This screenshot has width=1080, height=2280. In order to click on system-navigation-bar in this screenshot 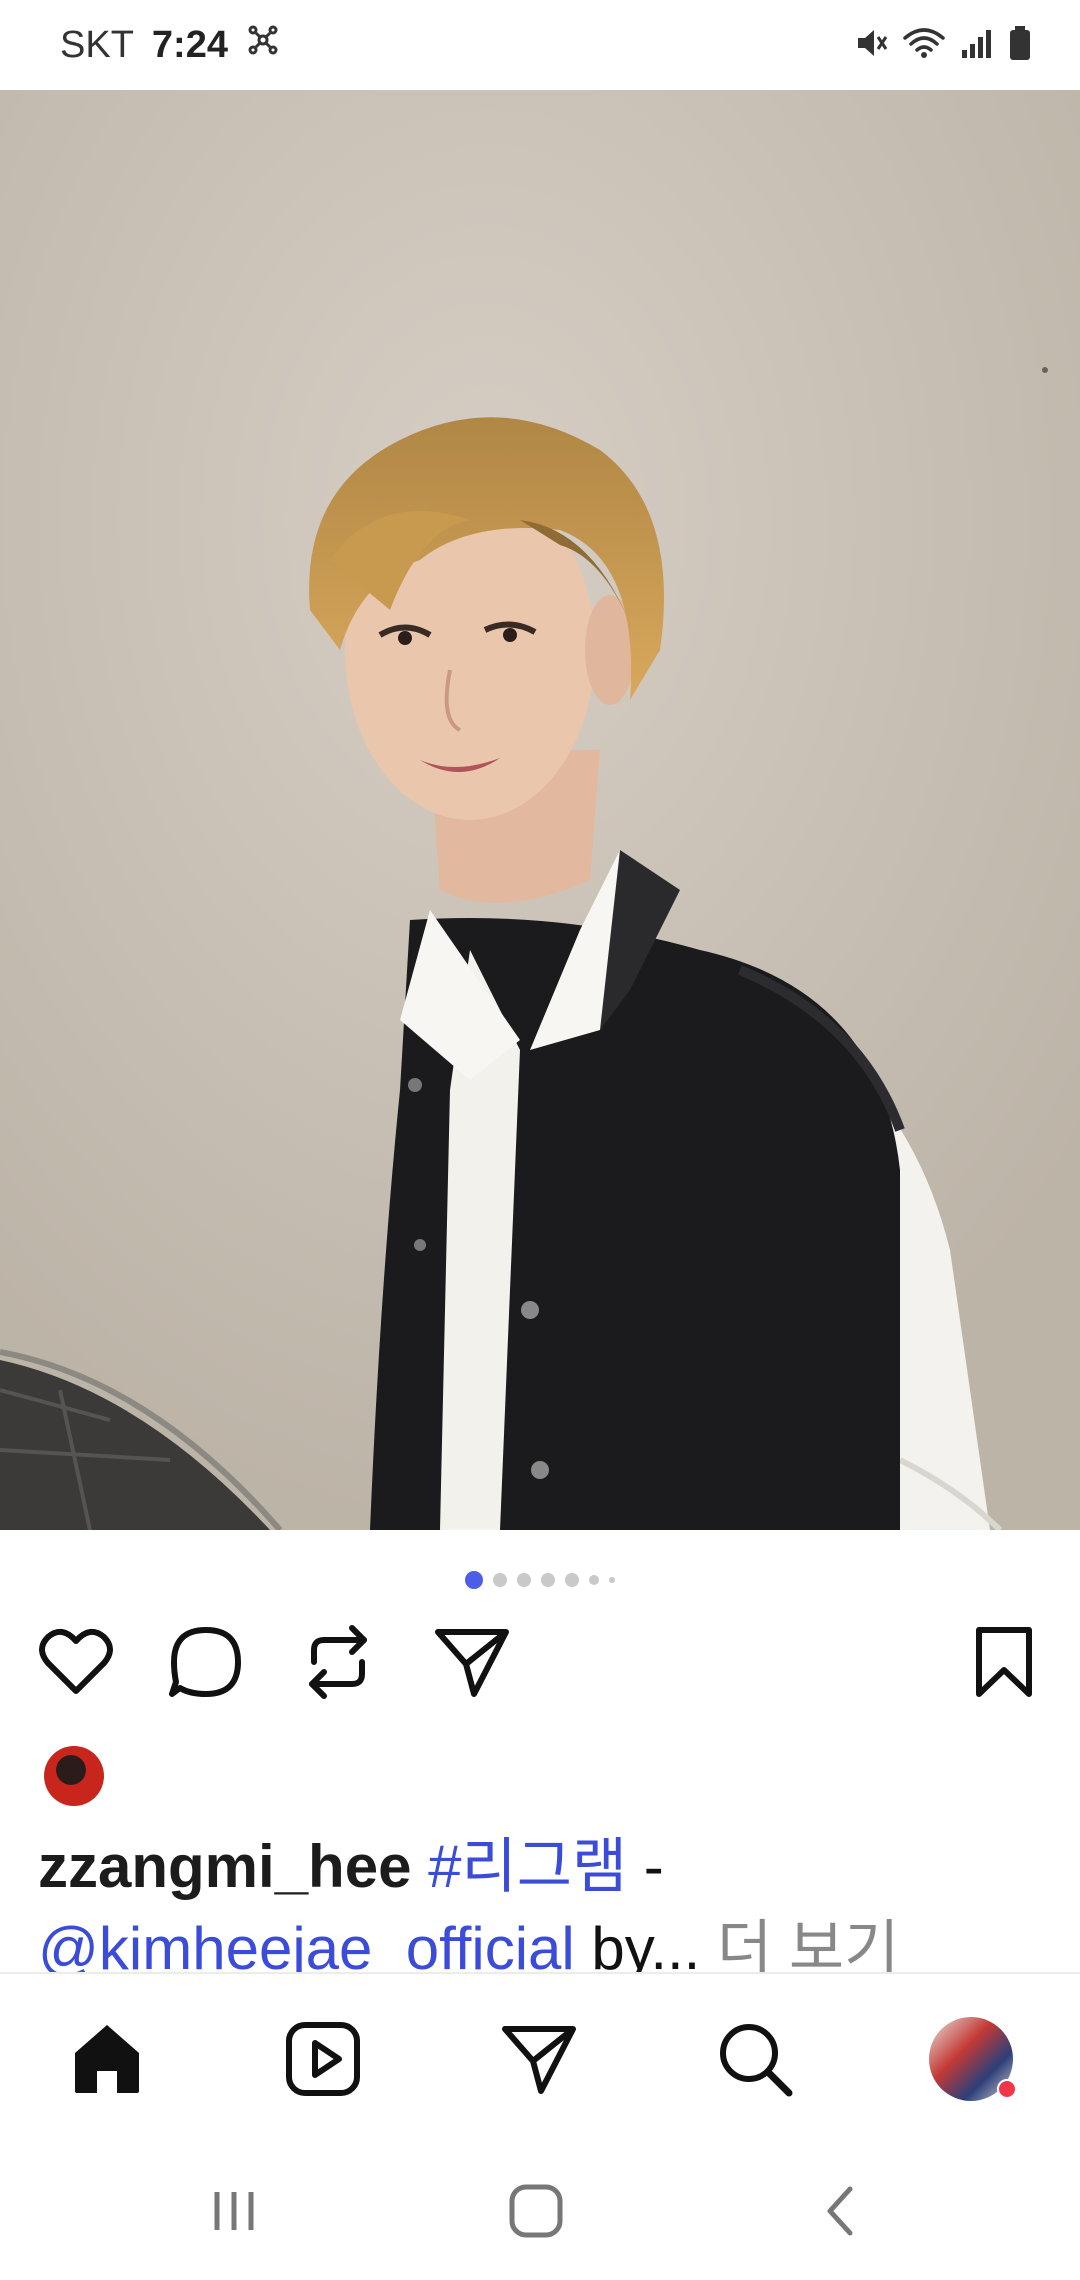, I will do `click(540, 2206)`.